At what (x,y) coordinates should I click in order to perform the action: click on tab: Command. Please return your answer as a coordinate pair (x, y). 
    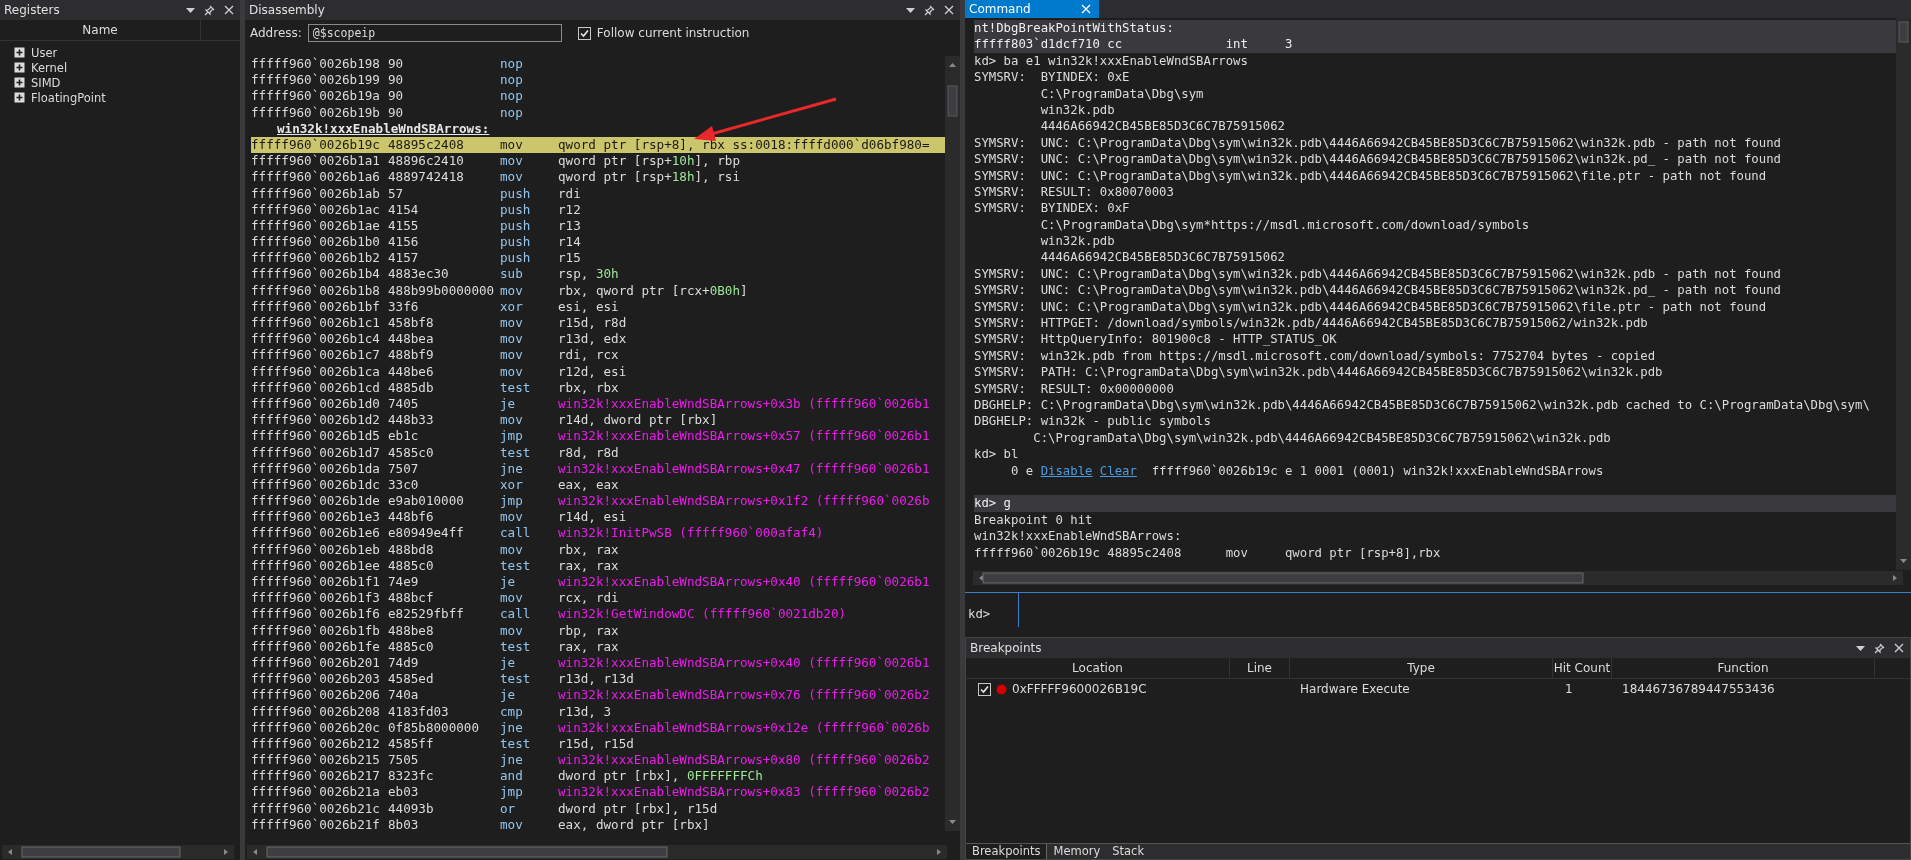
    Looking at the image, I should click on (1032, 9).